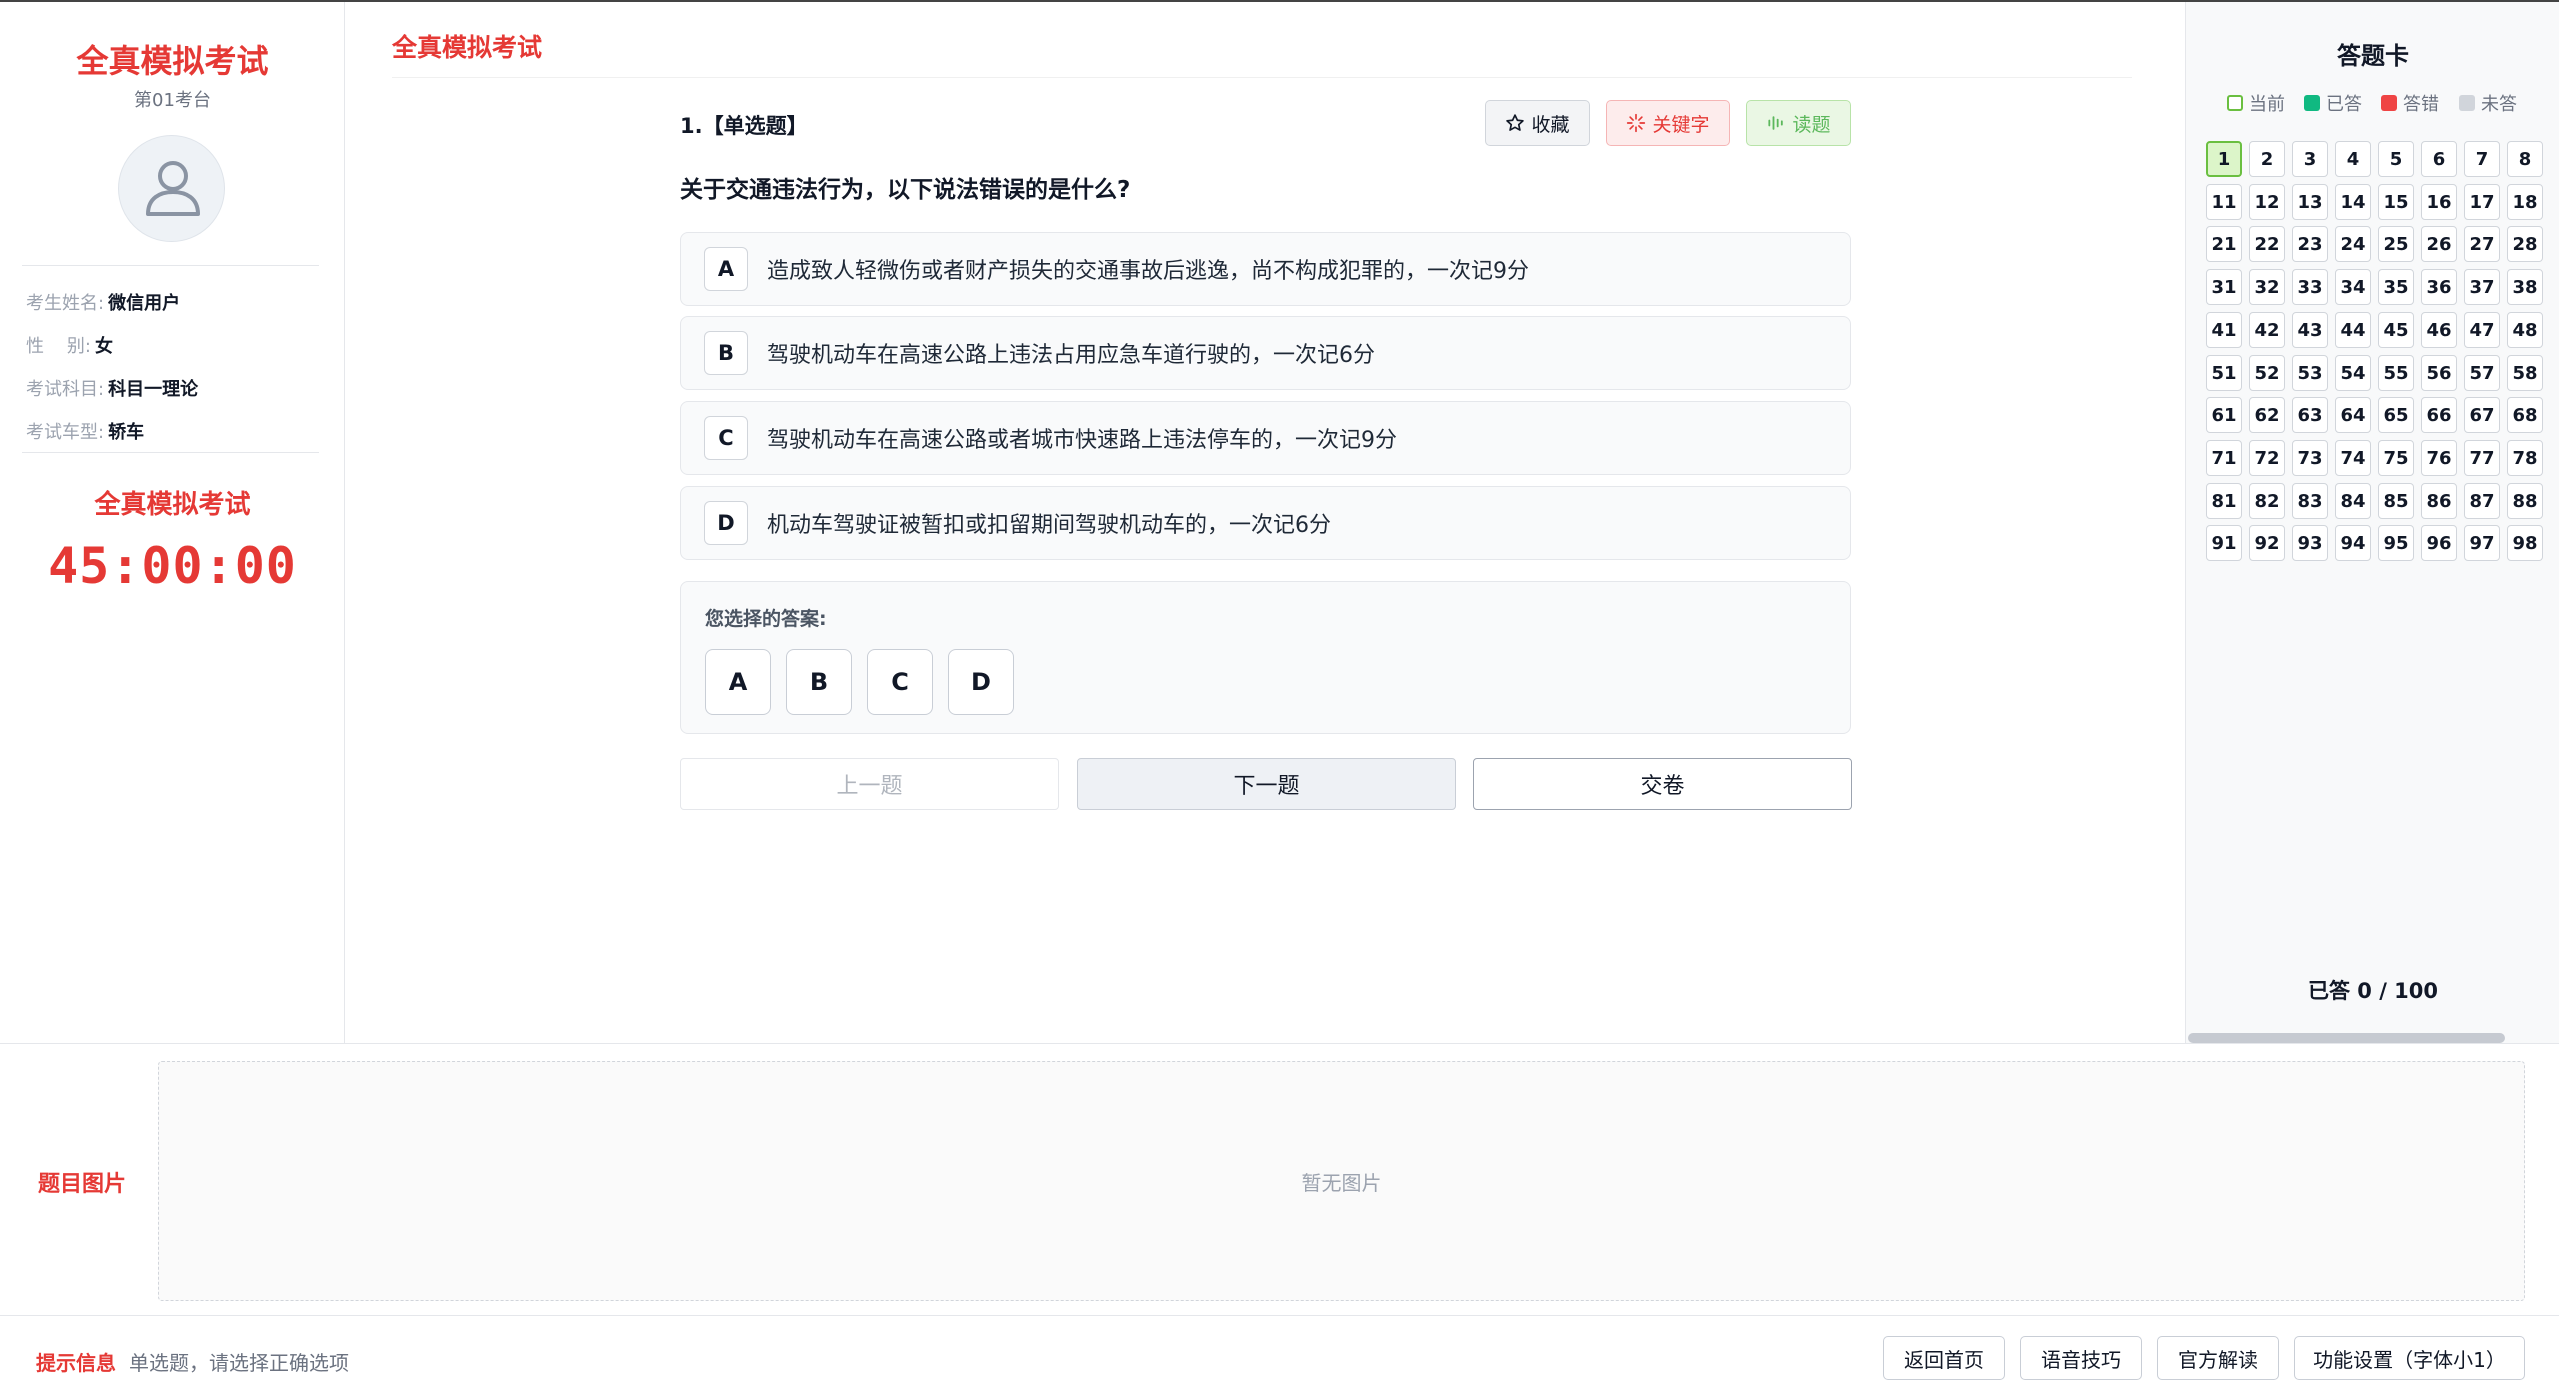 The height and width of the screenshot is (1398, 2559). Describe the element at coordinates (2224, 373) in the screenshot. I see `question-number-cell: 51` at that location.